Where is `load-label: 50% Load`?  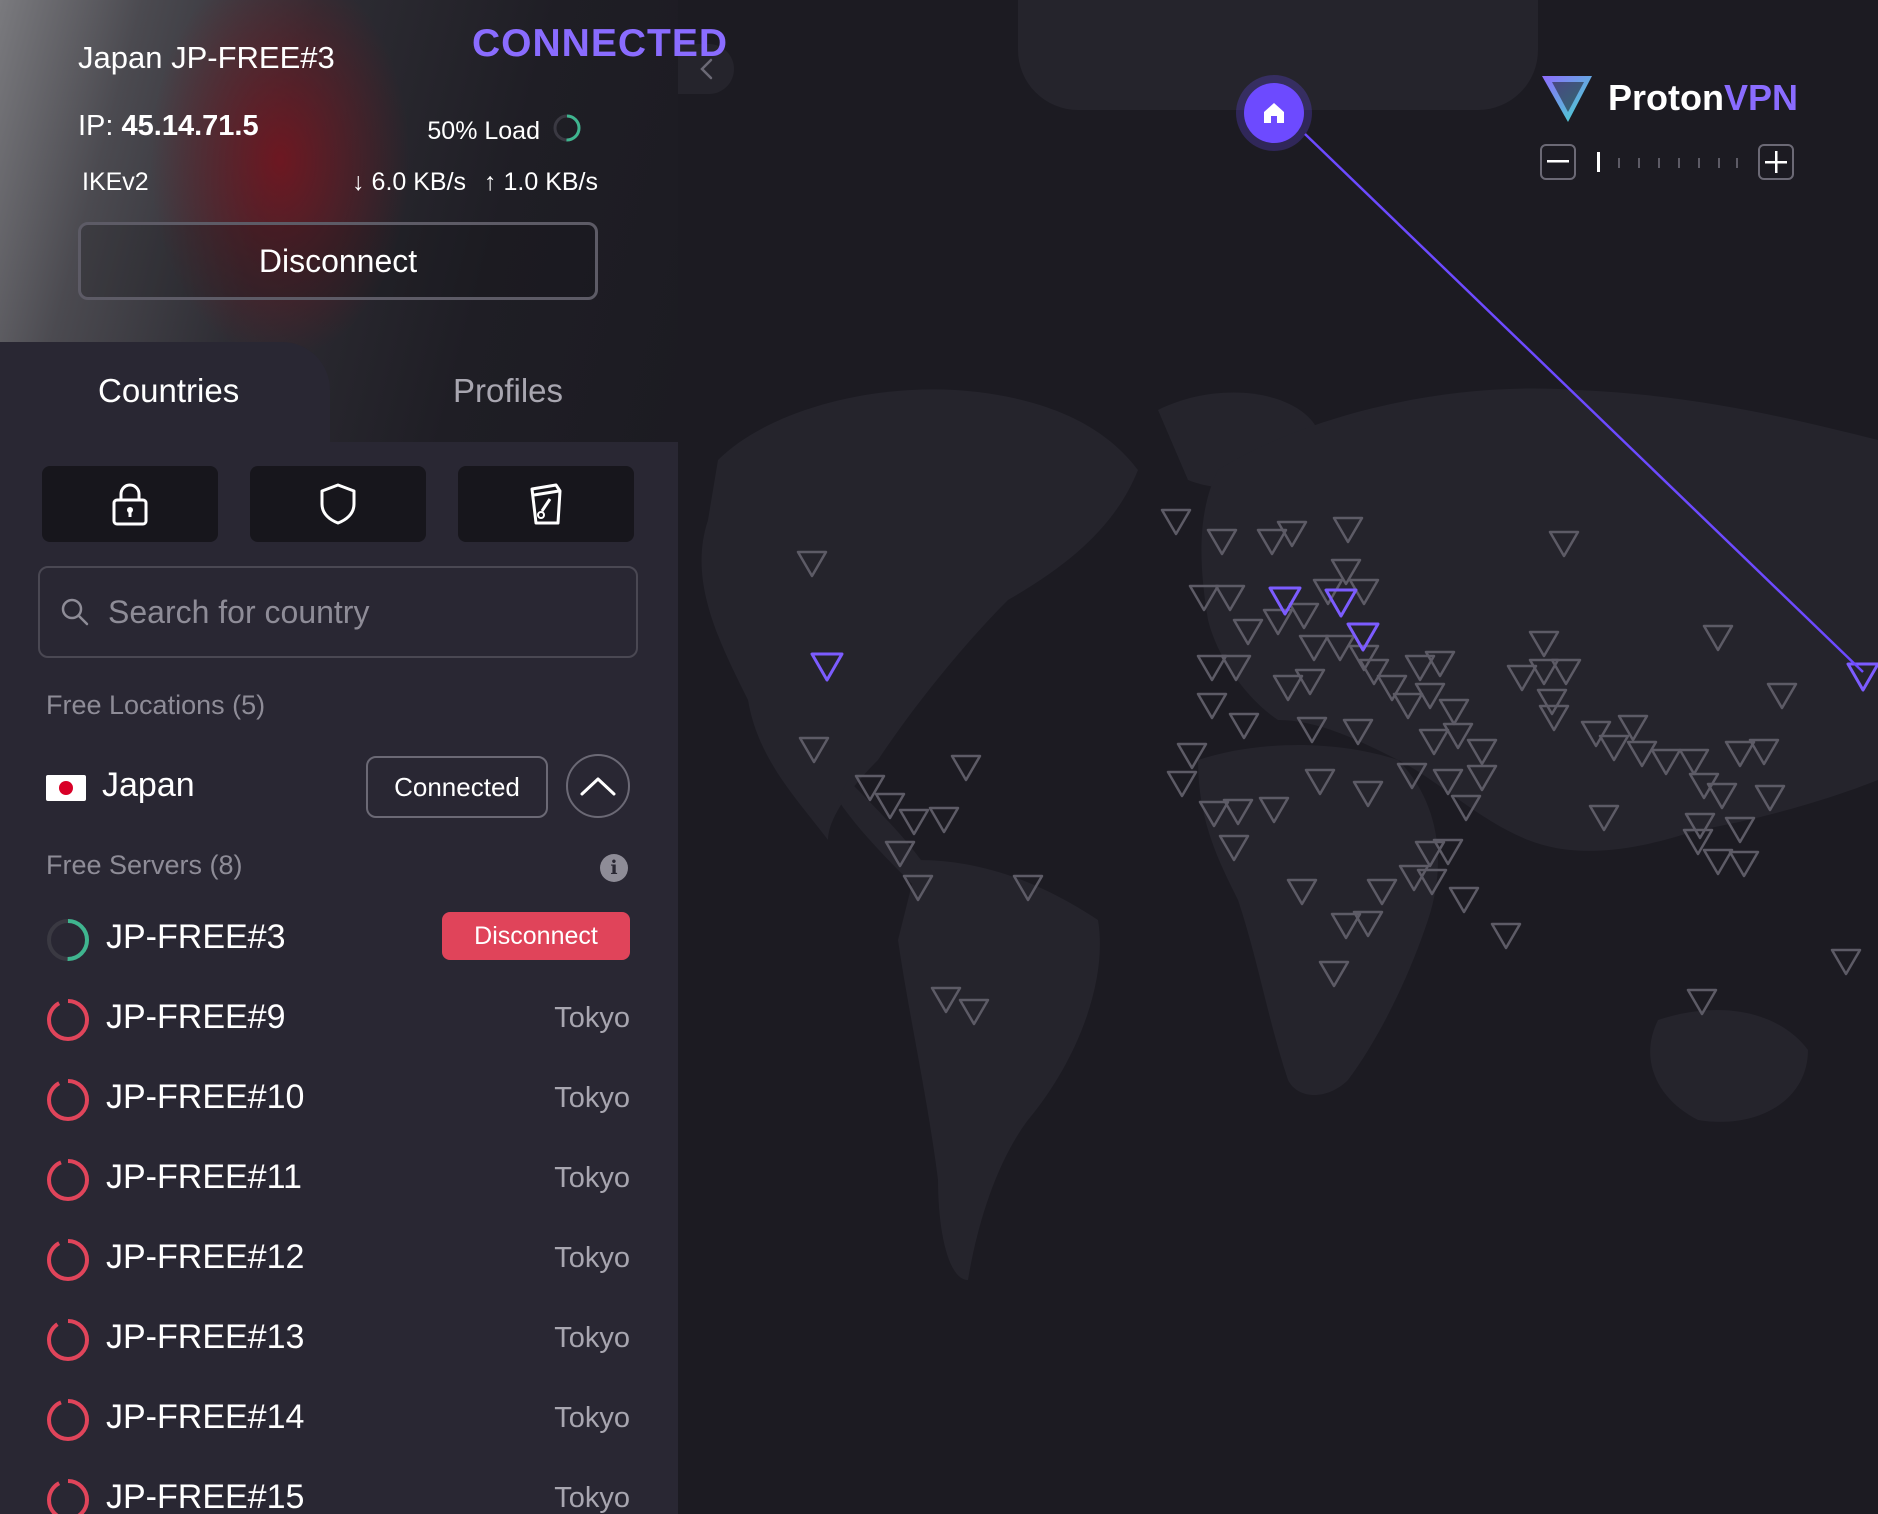
load-label: 50% Load is located at coordinates (483, 131).